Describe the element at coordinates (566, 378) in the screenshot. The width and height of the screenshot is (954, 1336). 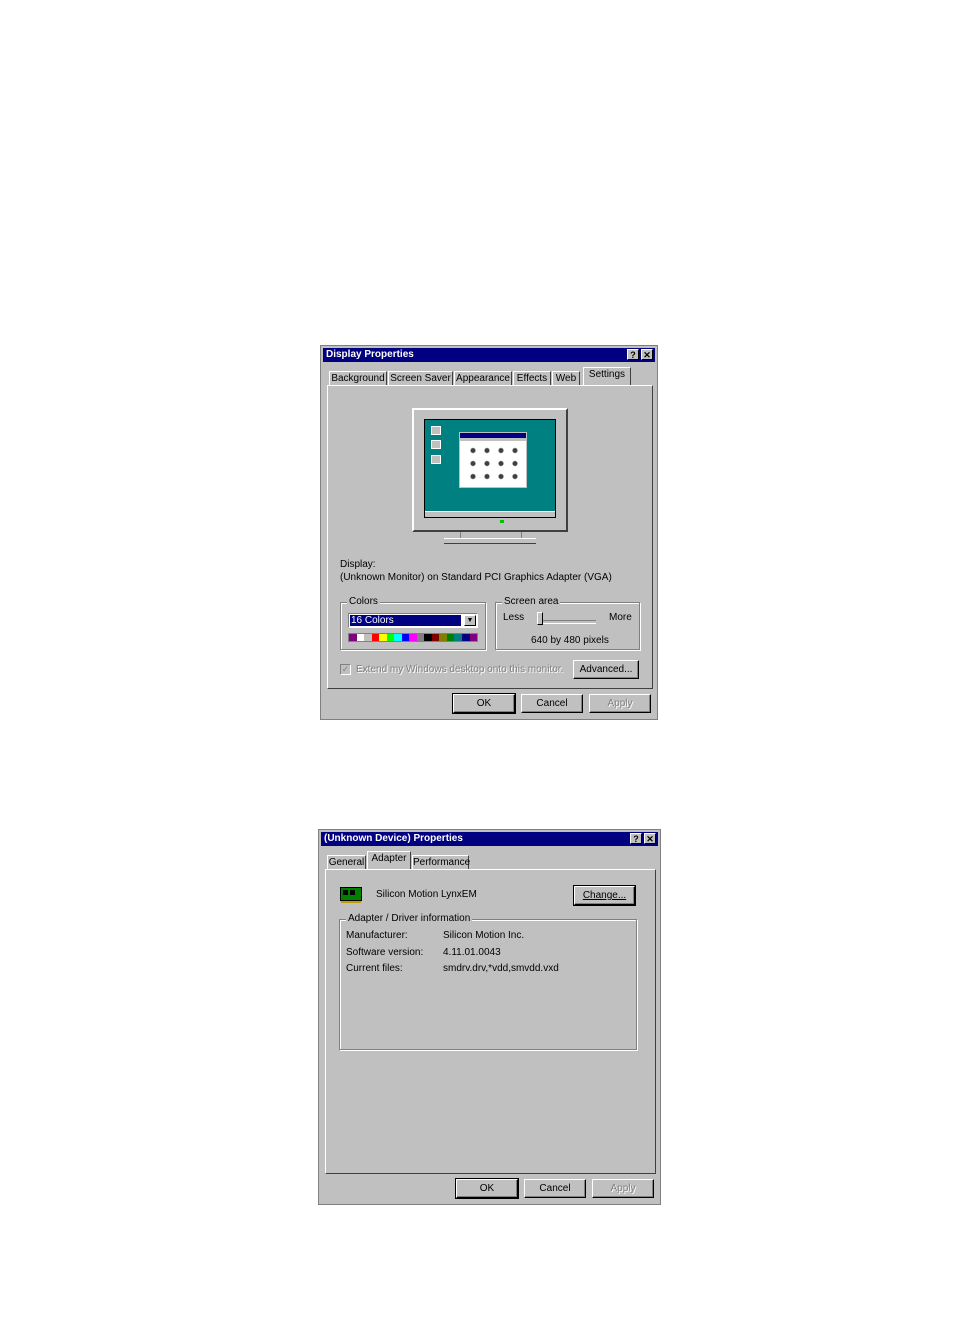
I see `tab-web: Web` at that location.